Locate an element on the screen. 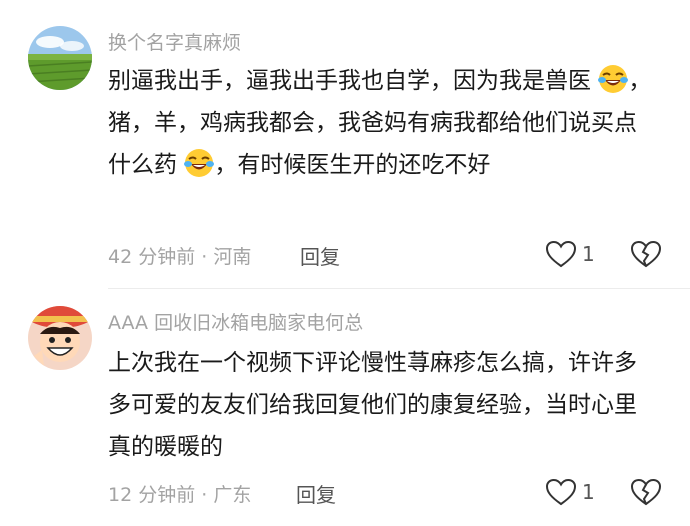 This screenshot has height=526, width=690. divider is located at coordinates (399, 288).